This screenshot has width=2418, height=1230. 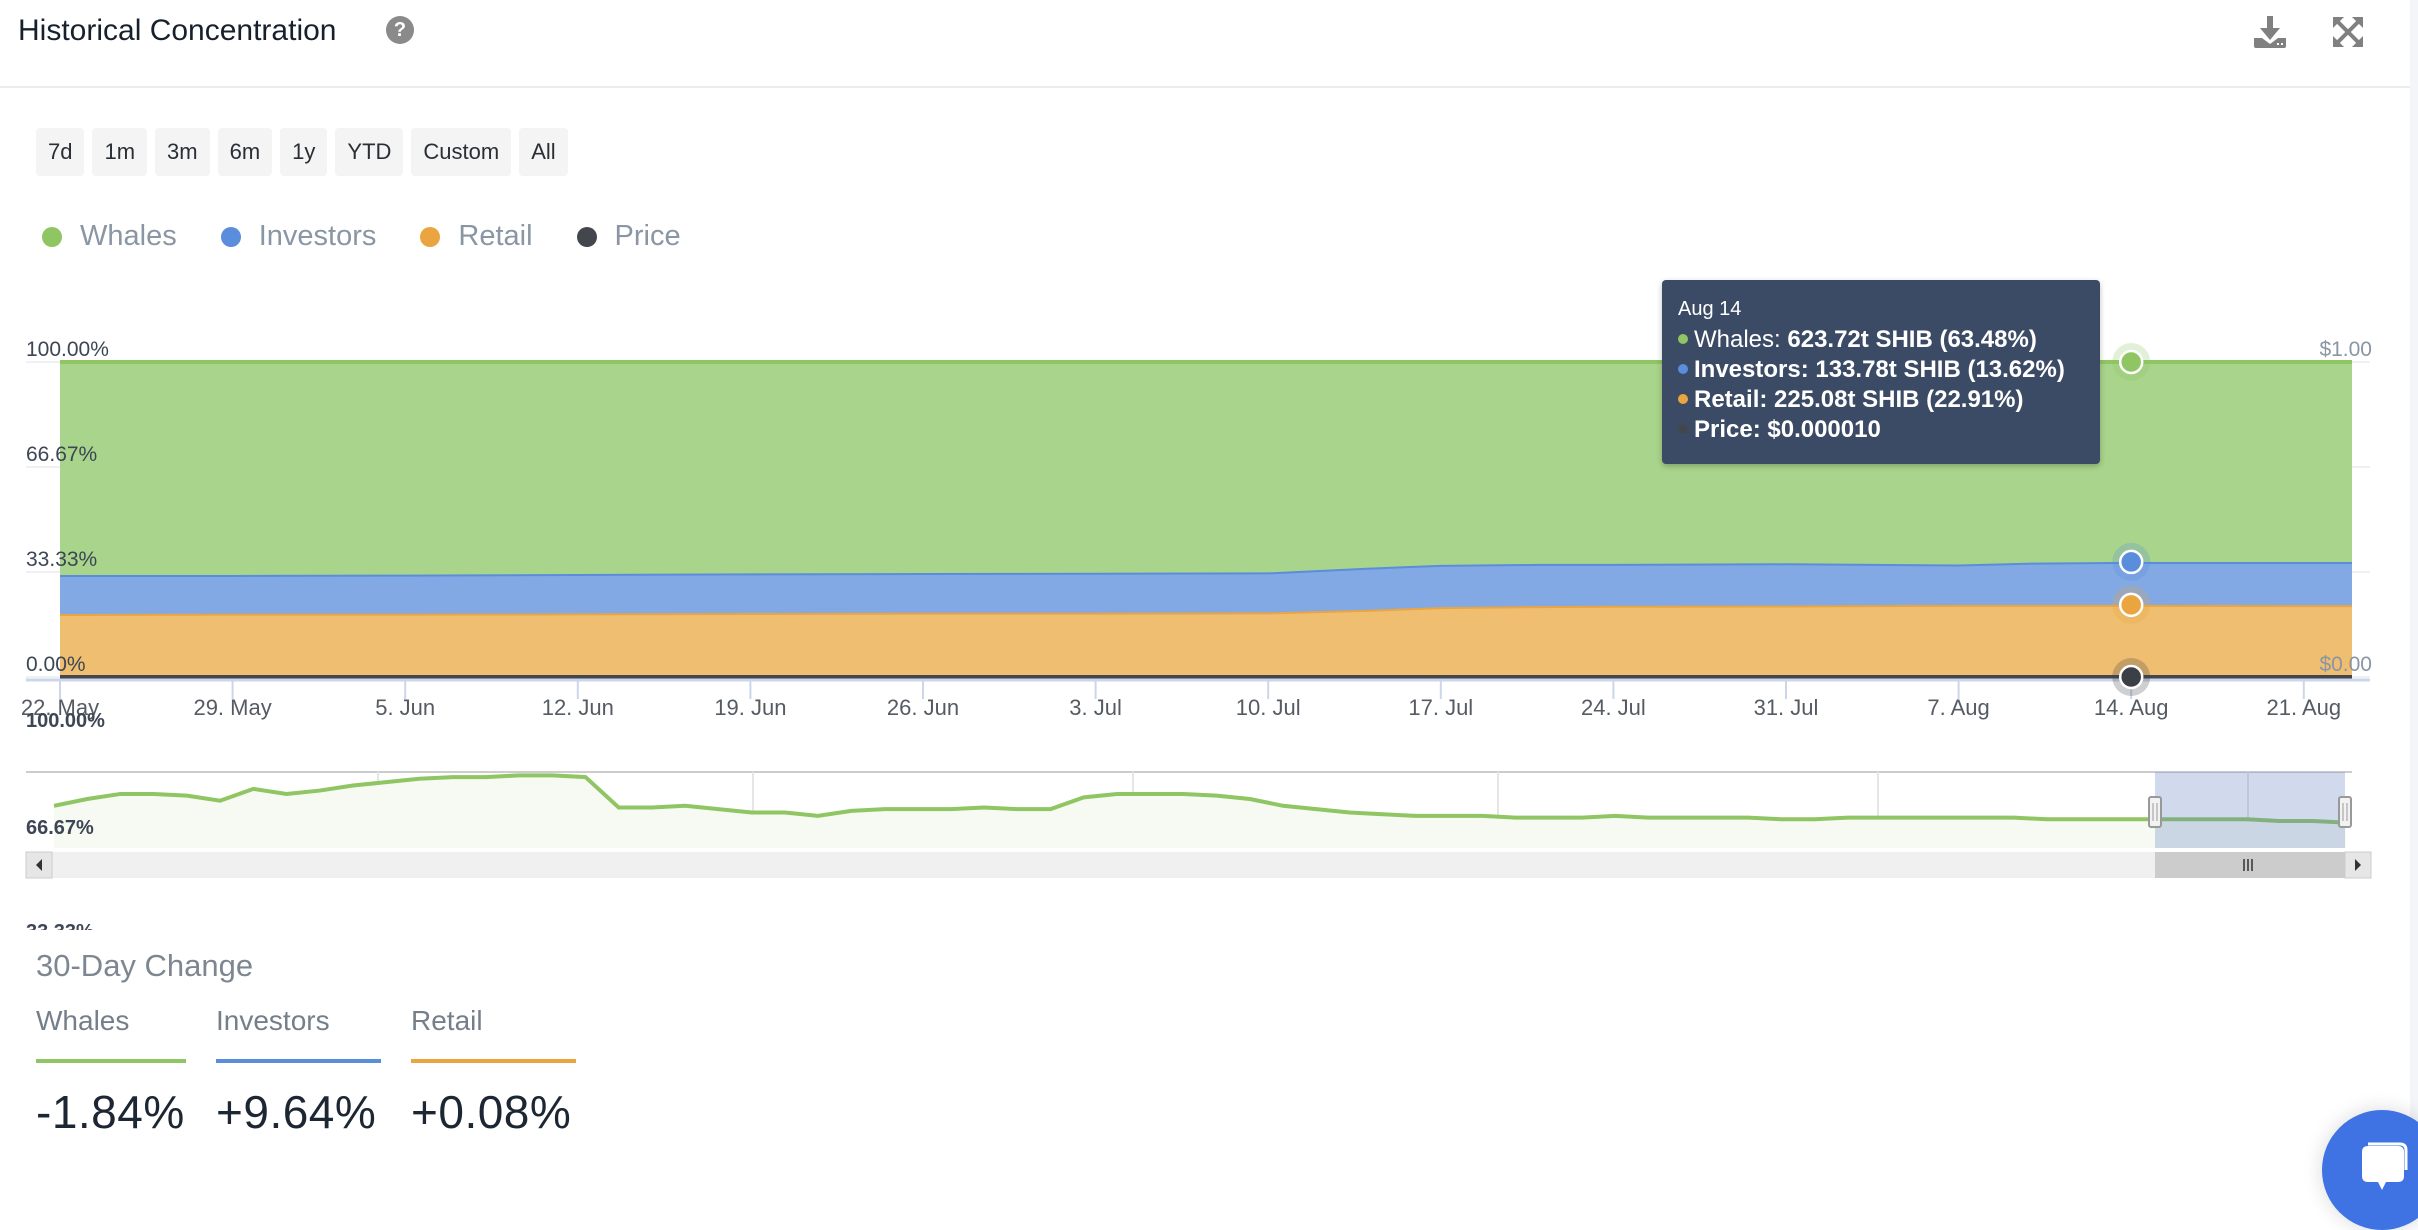 I want to click on tooltip-row-whales: Whales: 623.72t SHIB (63.48%), so click(x=1881, y=340).